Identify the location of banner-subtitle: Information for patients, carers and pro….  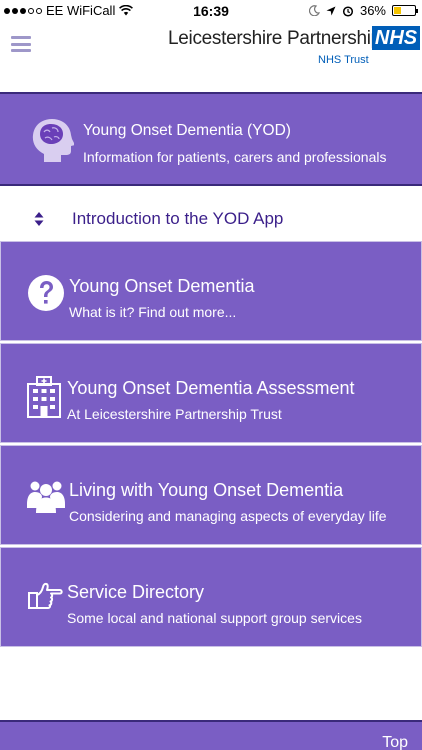
(235, 157).